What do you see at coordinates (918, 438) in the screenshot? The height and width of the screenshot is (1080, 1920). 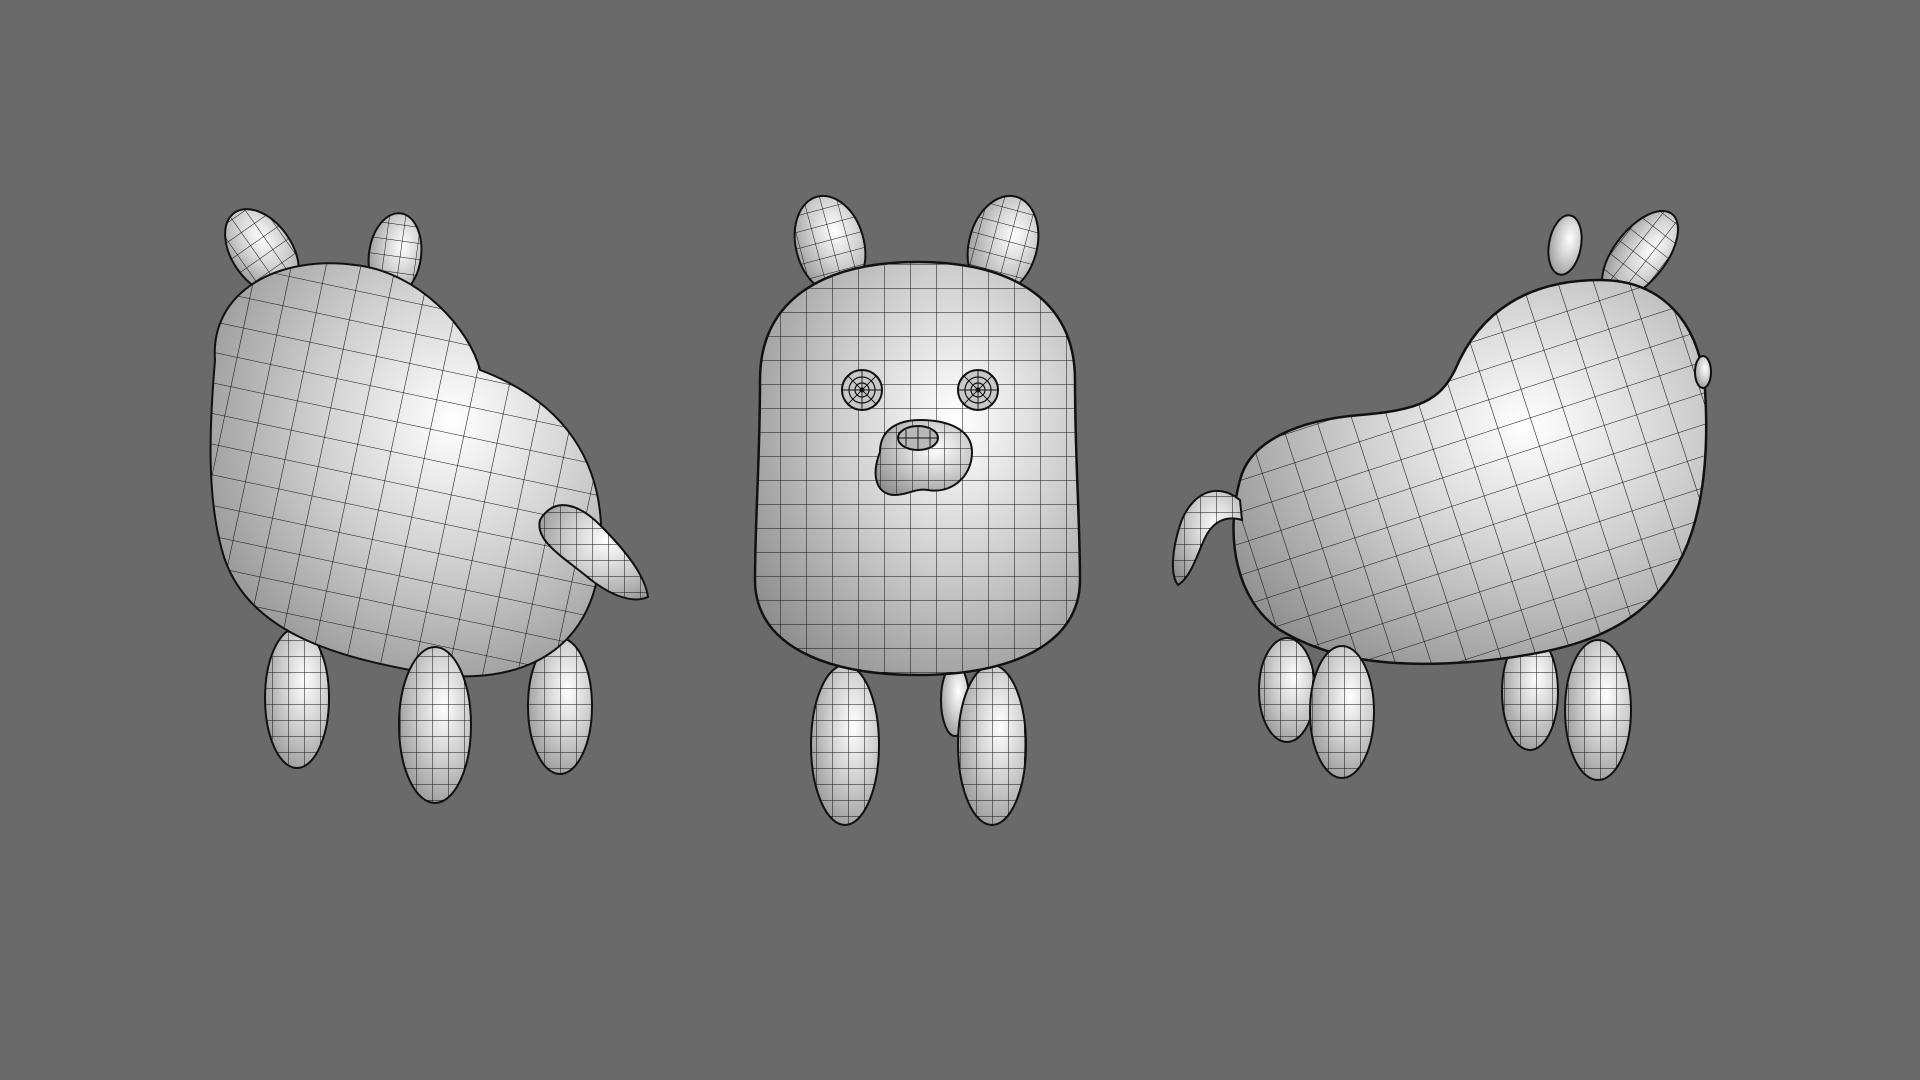 I see `dog-nose` at bounding box center [918, 438].